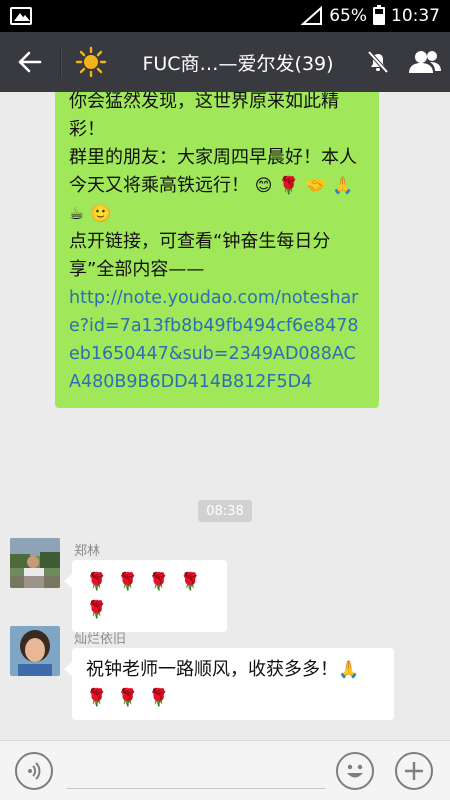  I want to click on bell-off-icon, so click(377, 62).